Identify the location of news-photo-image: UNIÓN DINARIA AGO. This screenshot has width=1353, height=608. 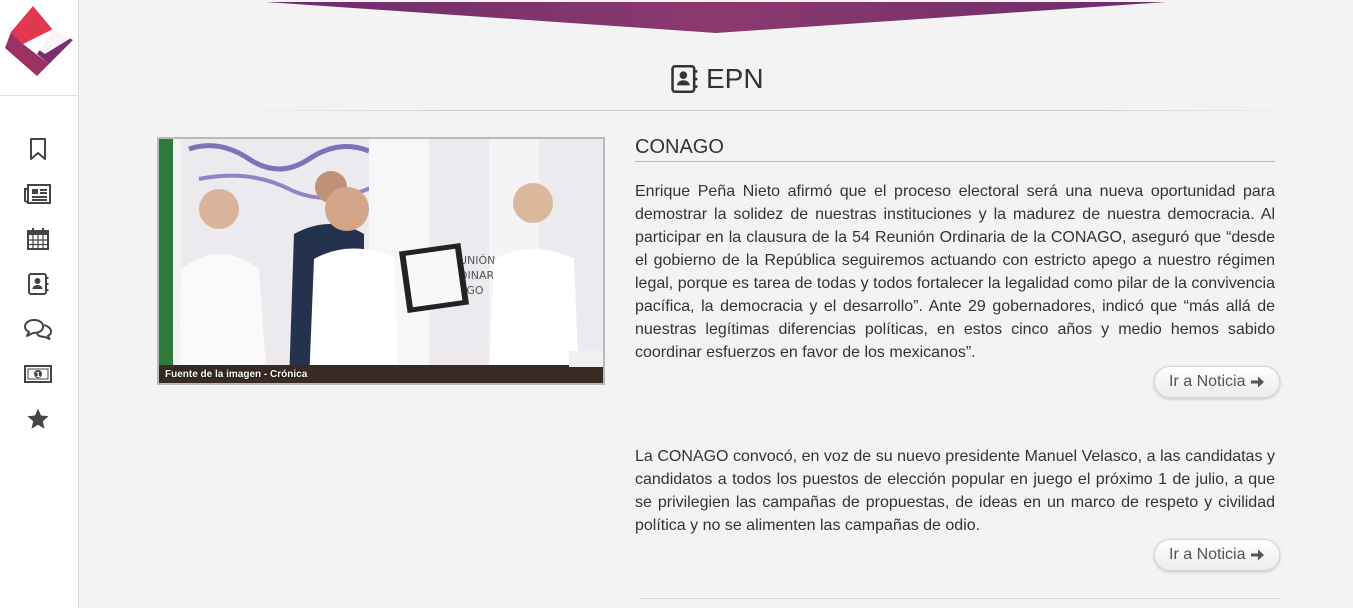
(381, 261).